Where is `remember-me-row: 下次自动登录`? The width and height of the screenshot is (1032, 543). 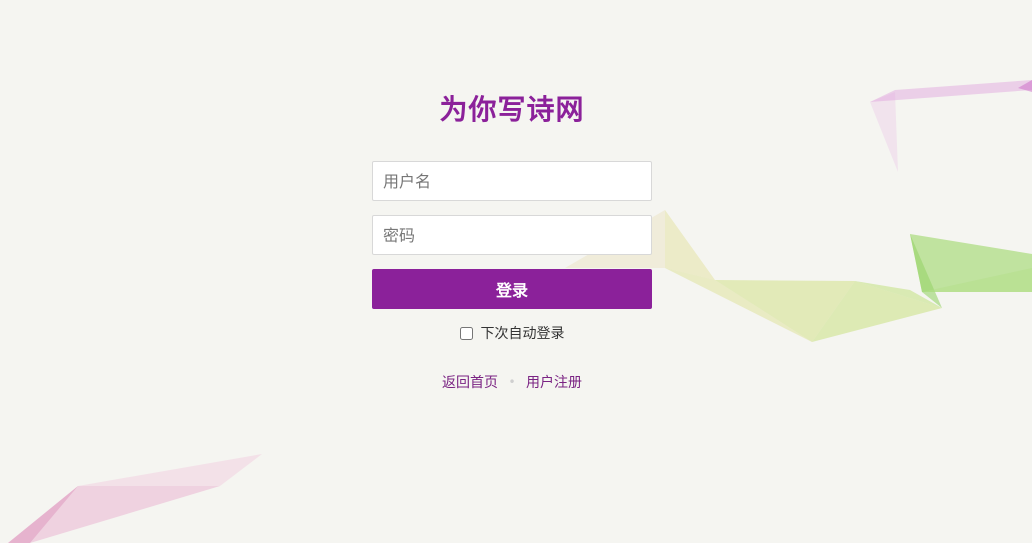
remember-me-row: 下次自动登录 is located at coordinates (512, 333).